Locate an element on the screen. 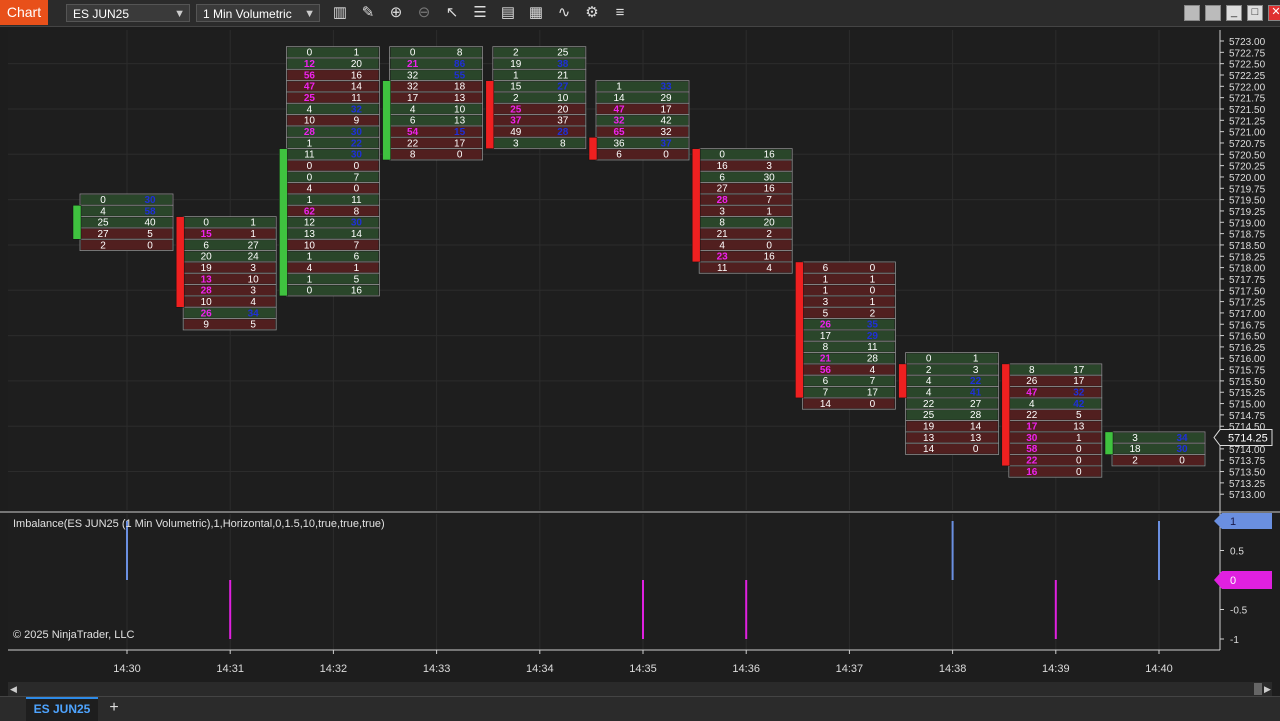  bid-volume: 17 is located at coordinates (826, 336).